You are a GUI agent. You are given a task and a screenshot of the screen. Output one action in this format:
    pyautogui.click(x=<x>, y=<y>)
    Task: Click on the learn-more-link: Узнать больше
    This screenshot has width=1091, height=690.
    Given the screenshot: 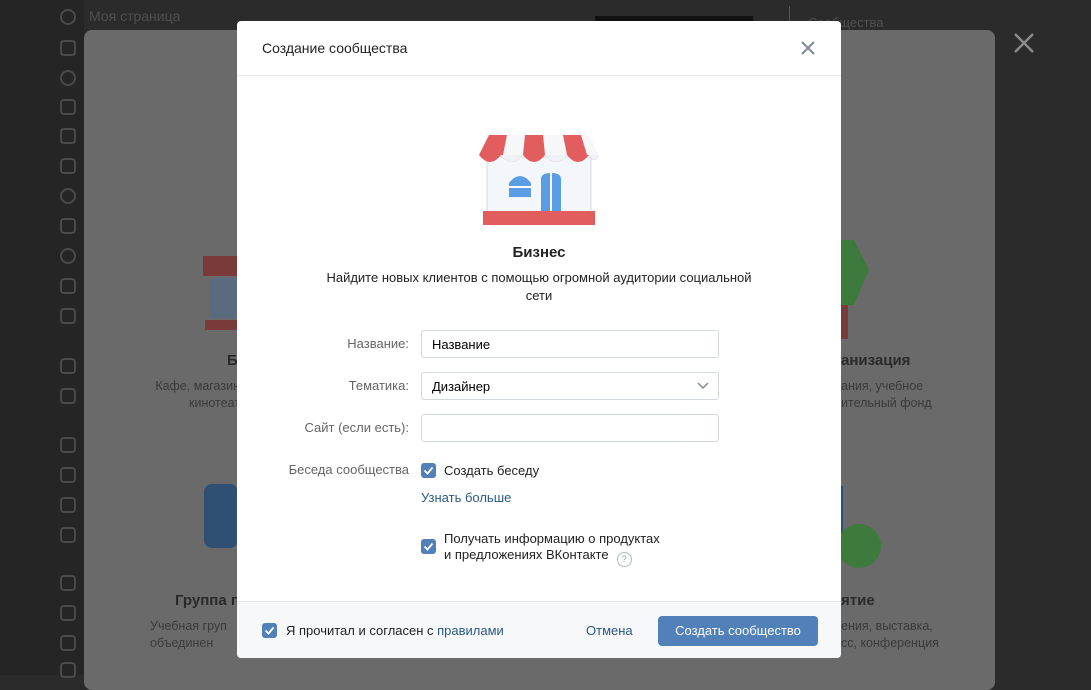 What is the action you would take?
    pyautogui.click(x=466, y=497)
    